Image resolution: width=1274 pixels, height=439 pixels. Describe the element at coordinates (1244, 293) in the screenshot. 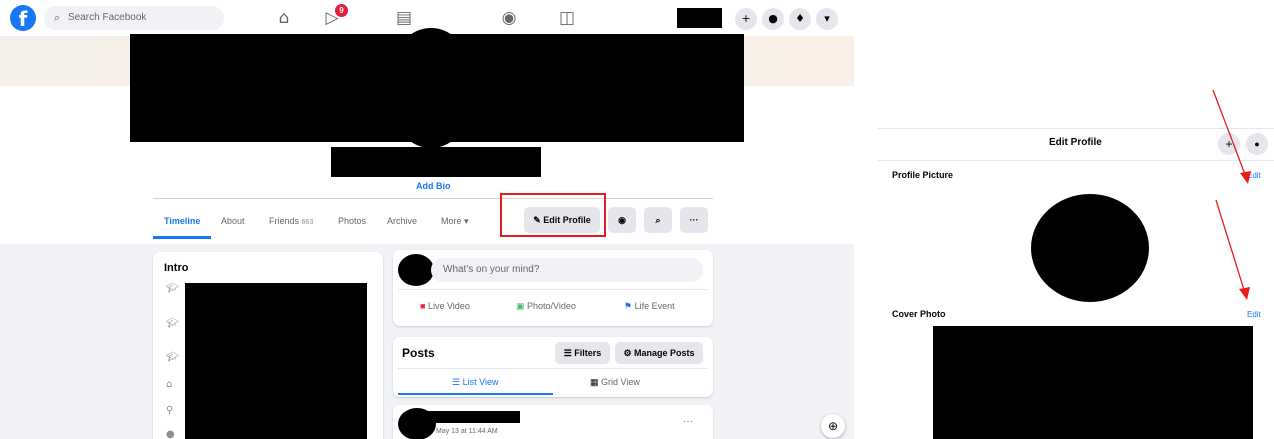

I see `arrowhead-cover-photo` at that location.